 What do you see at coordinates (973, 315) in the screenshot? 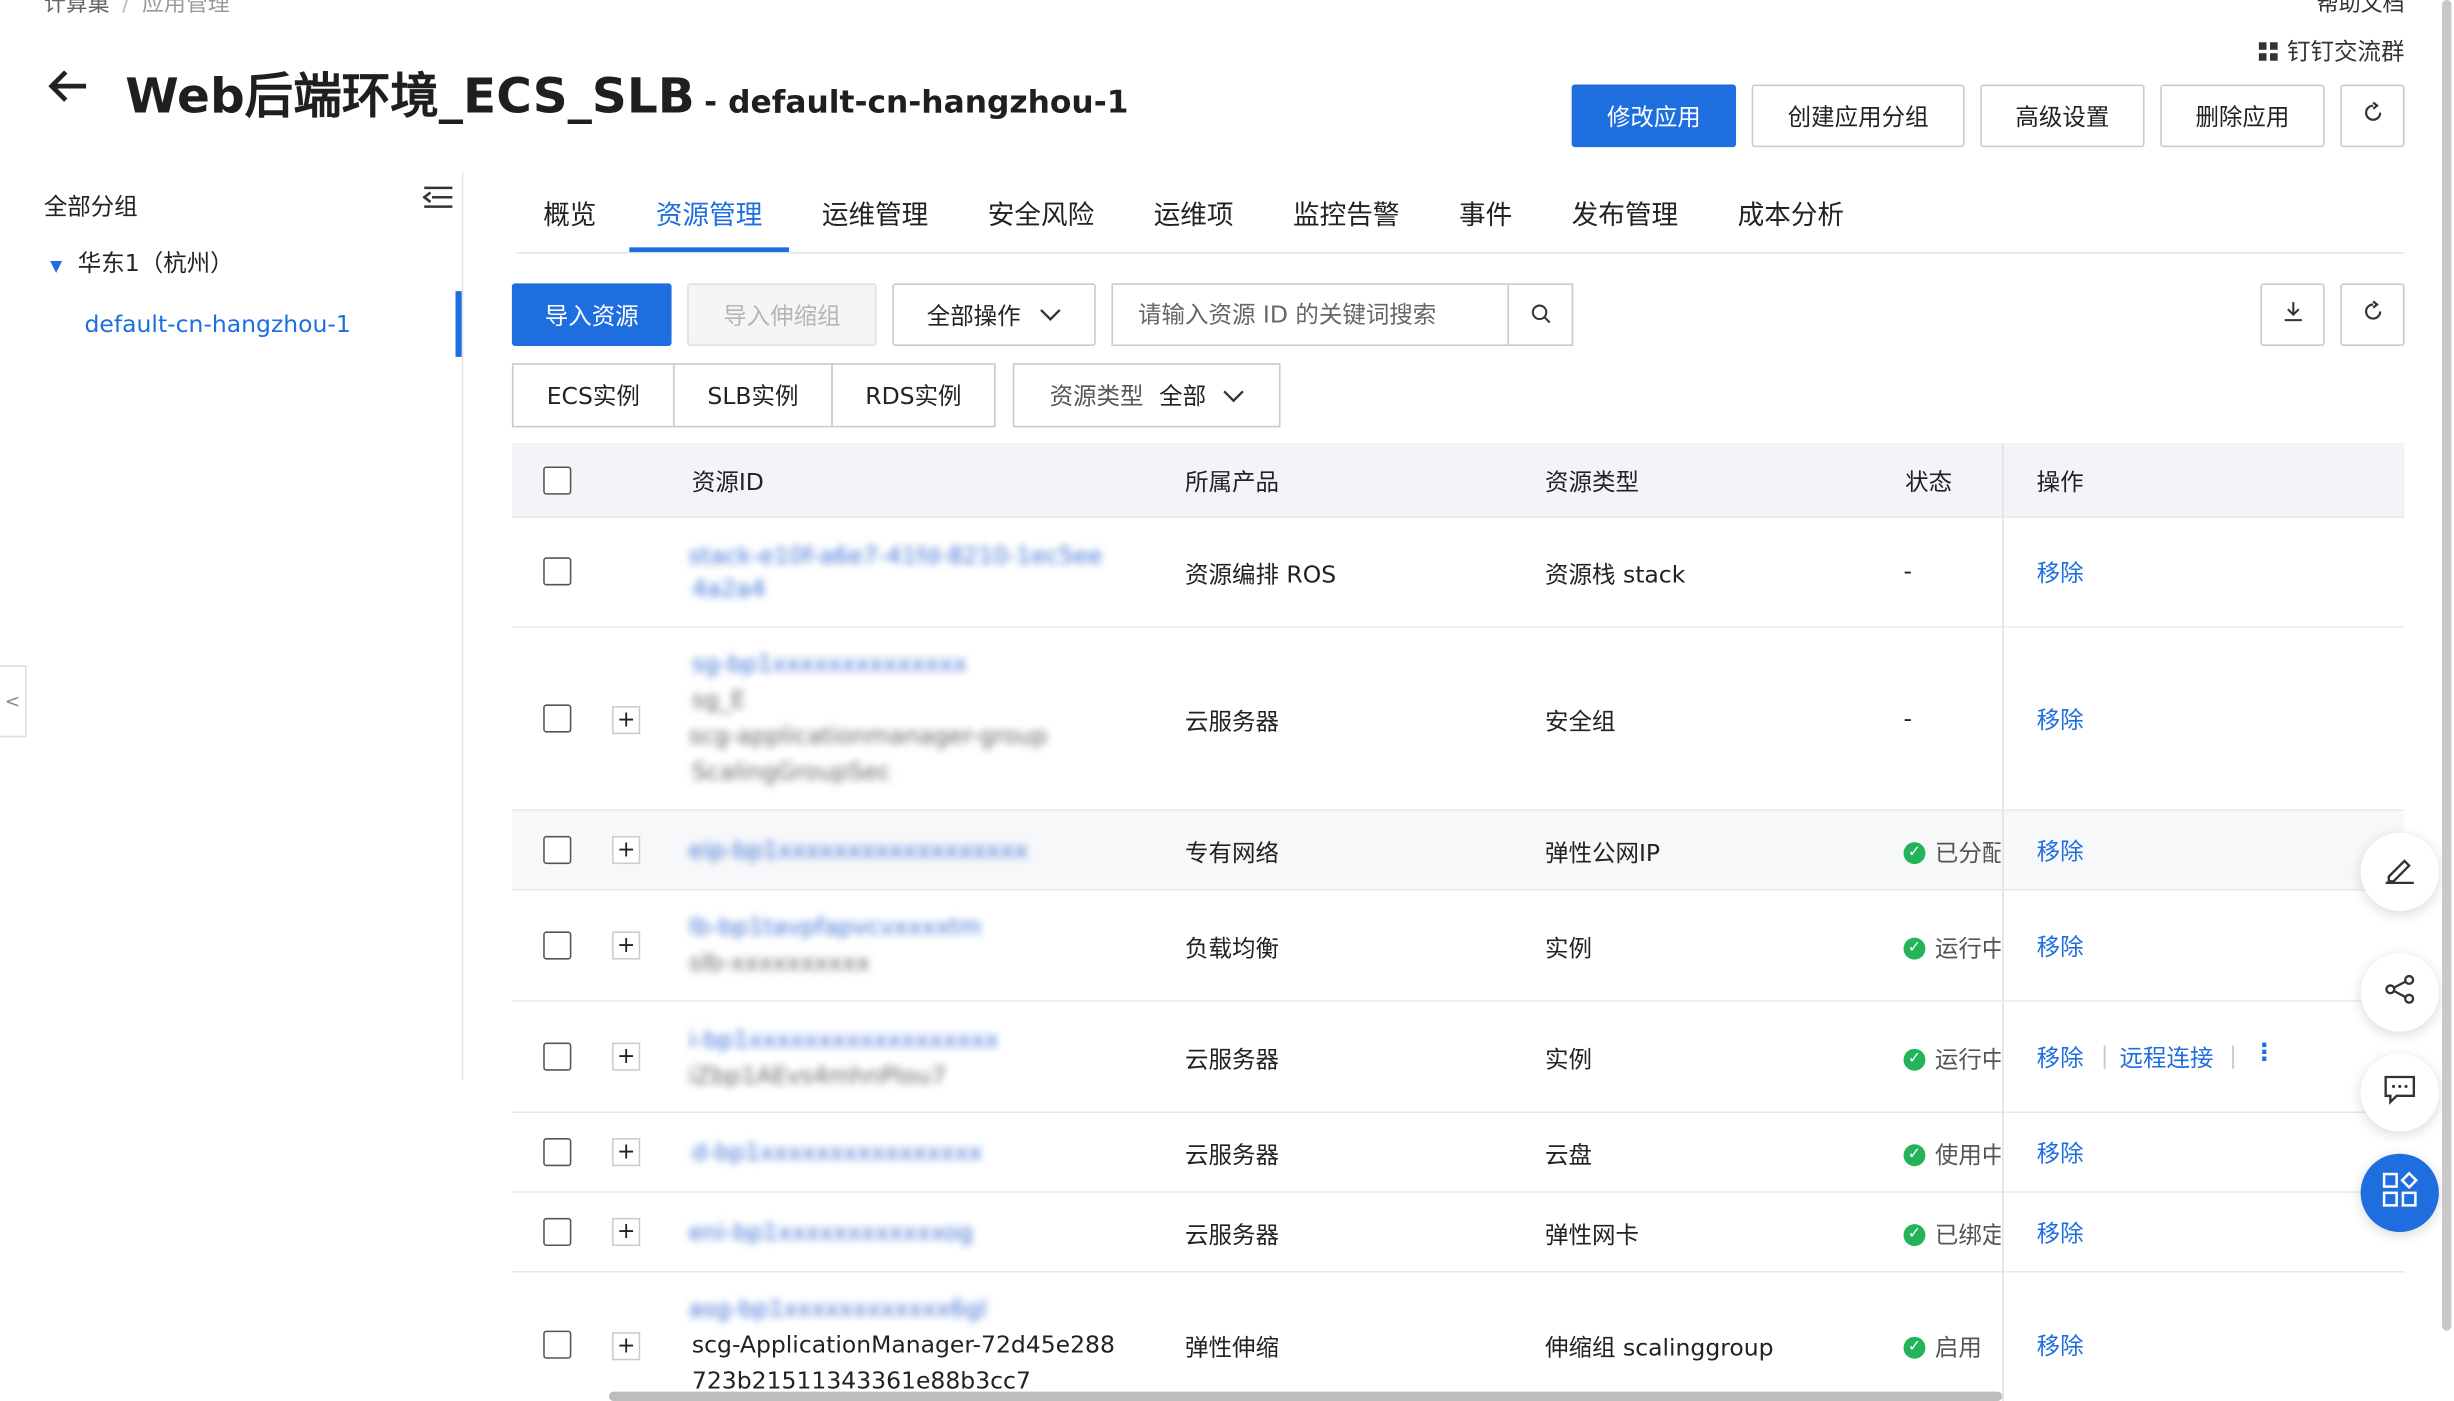
I see `all-operations-label: 全部操作` at bounding box center [973, 315].